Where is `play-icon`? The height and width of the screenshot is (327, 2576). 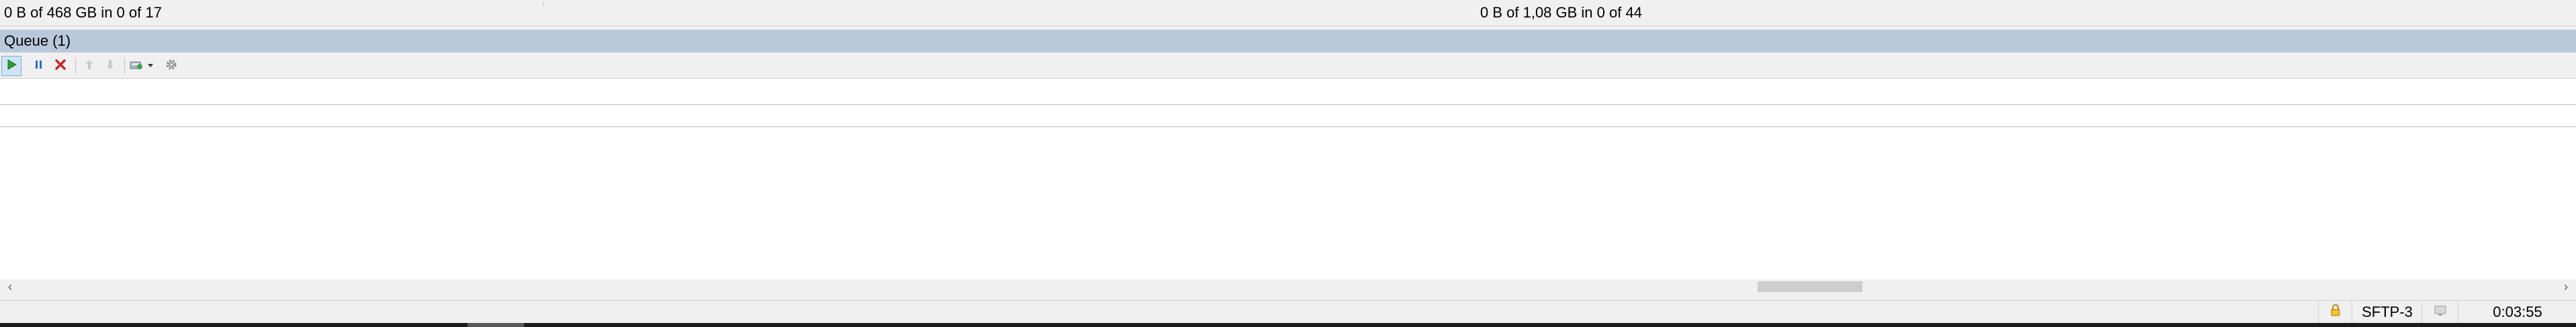 play-icon is located at coordinates (11, 66).